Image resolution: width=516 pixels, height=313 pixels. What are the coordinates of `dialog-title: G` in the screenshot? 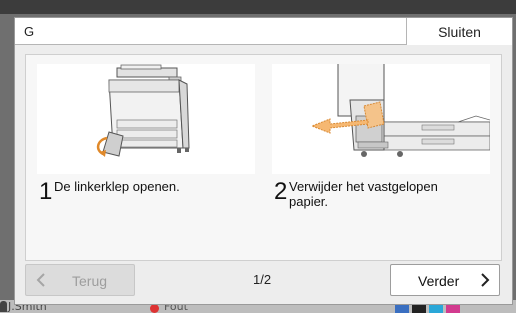 It's located at (29, 31).